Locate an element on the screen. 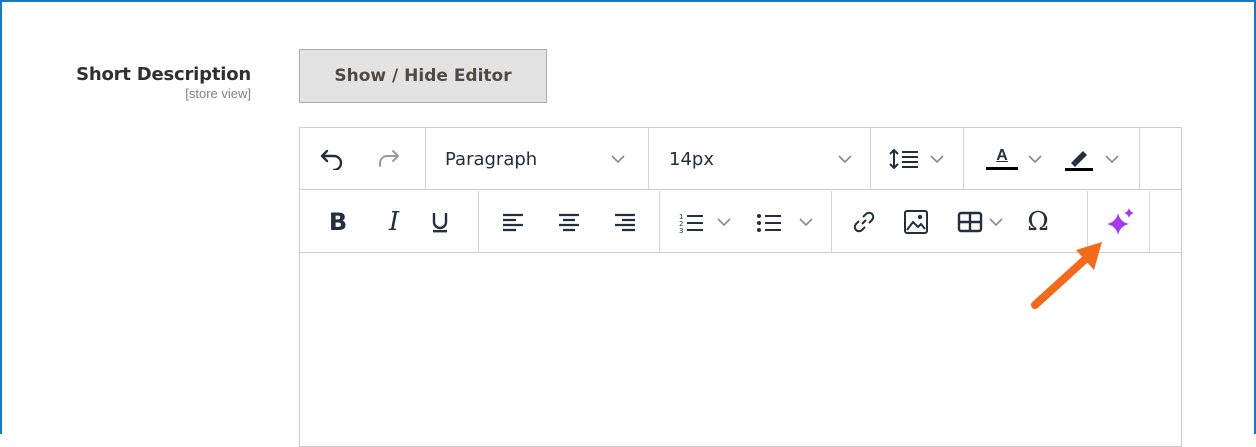 This screenshot has width=1256, height=447. text-color-swatch is located at coordinates (1002, 168).